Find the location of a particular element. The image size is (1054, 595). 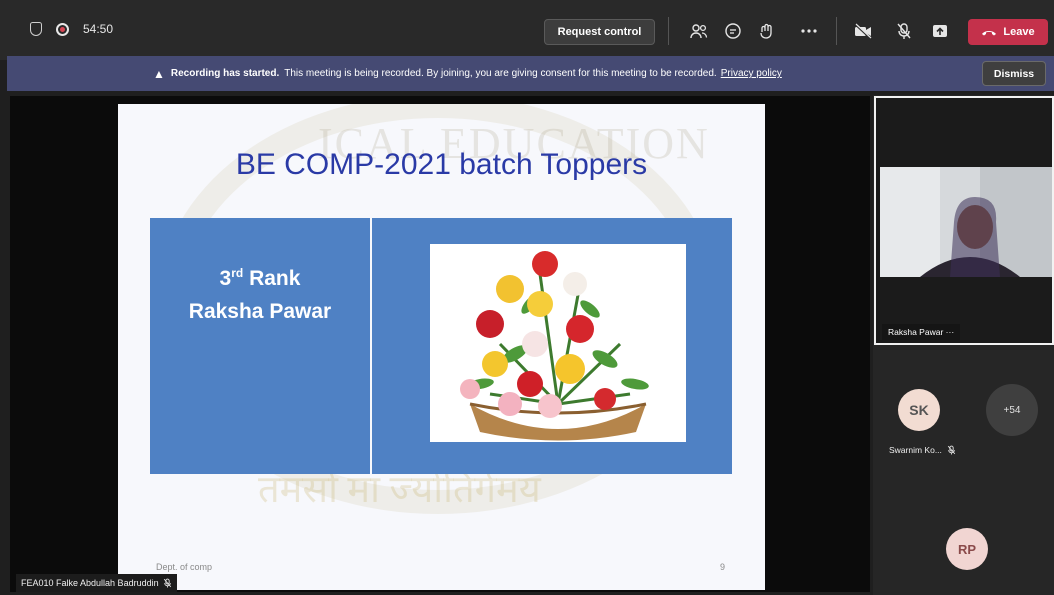

presenter-name: FEA010 Falke Abdullah Badruddin is located at coordinates (90, 583).